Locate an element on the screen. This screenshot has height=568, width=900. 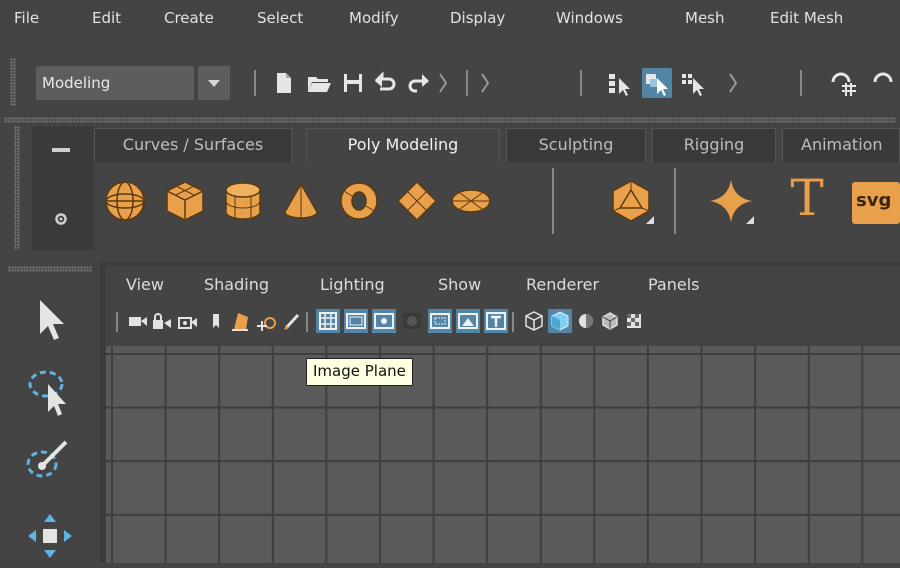
lasso-tool-icon is located at coordinates (50, 390).